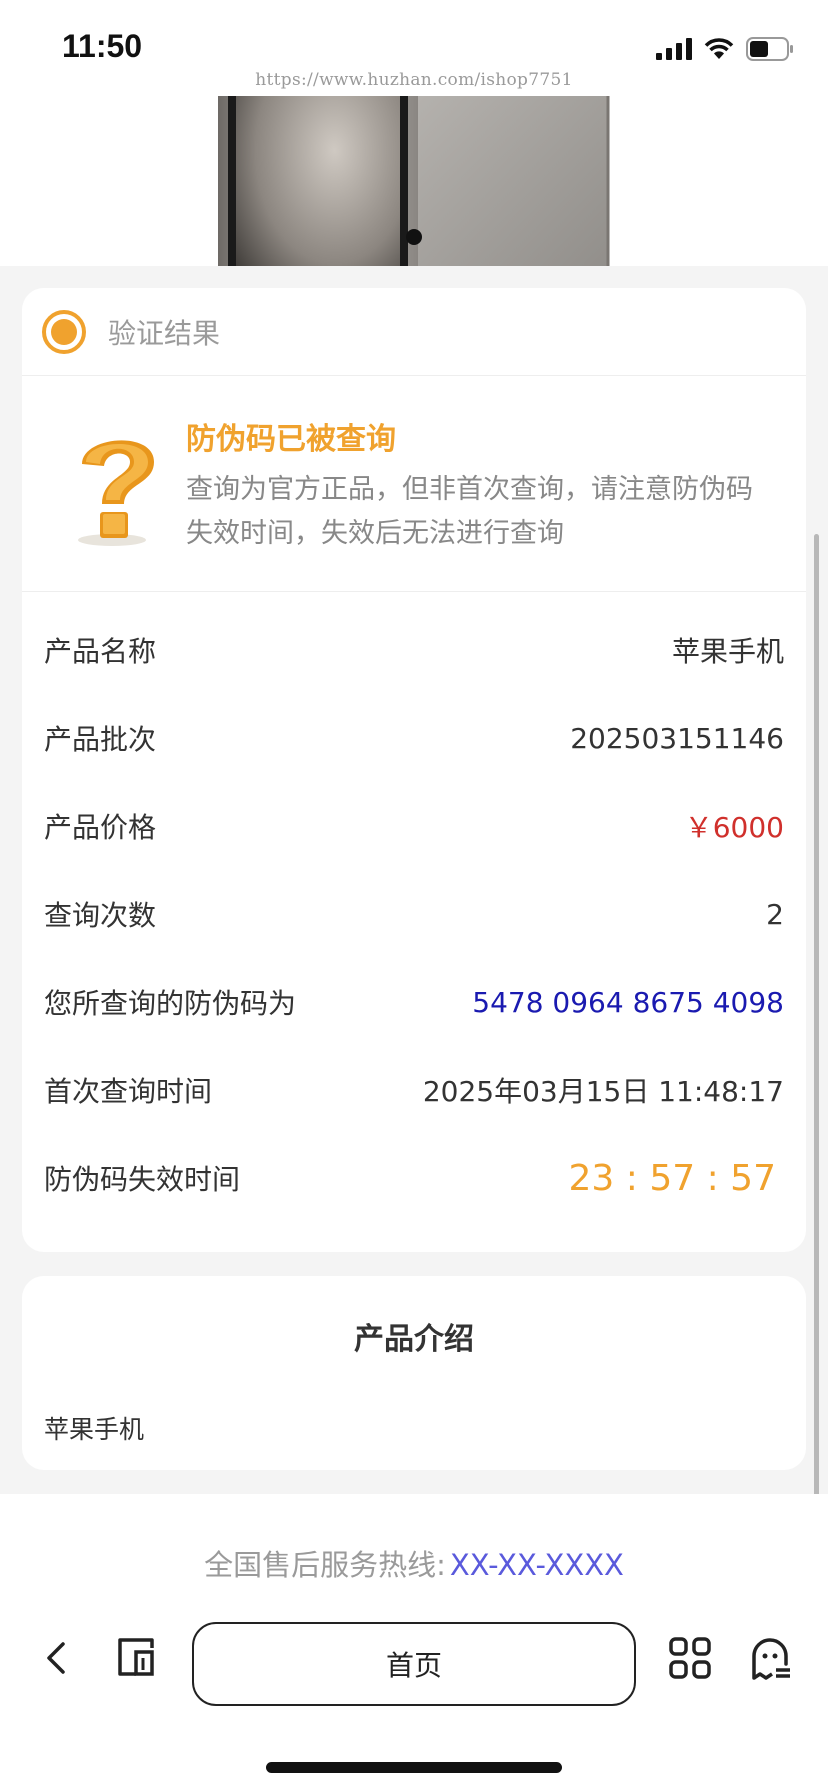 The width and height of the screenshot is (828, 1792). I want to click on apps-button, so click(690, 1658).